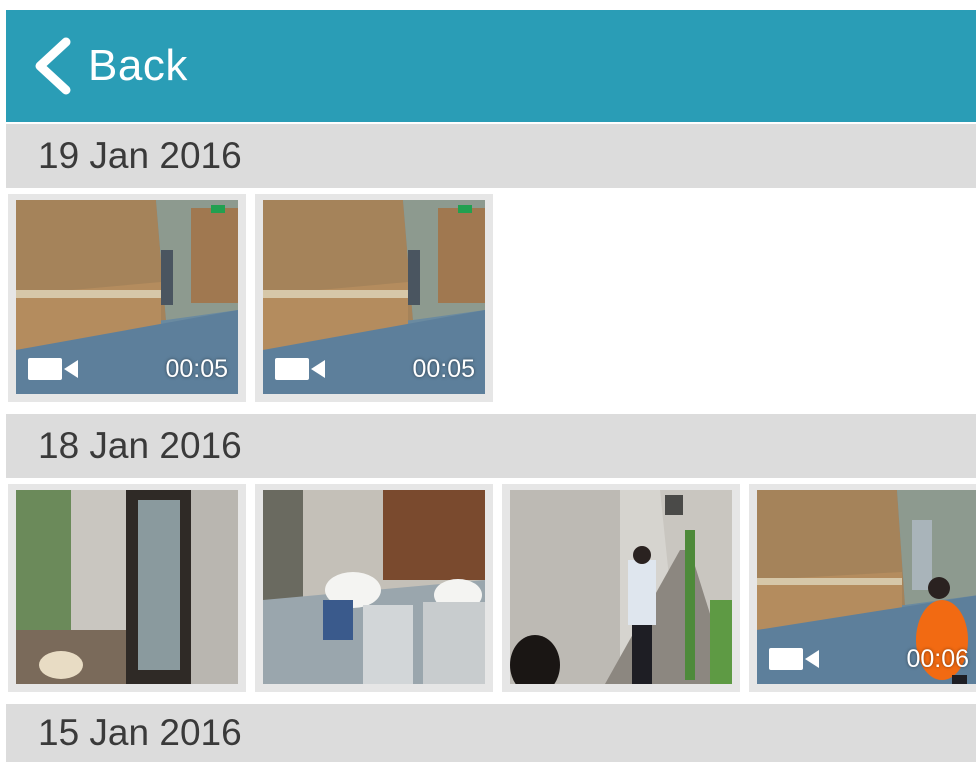  What do you see at coordinates (488, 5) in the screenshot?
I see `top-strip` at bounding box center [488, 5].